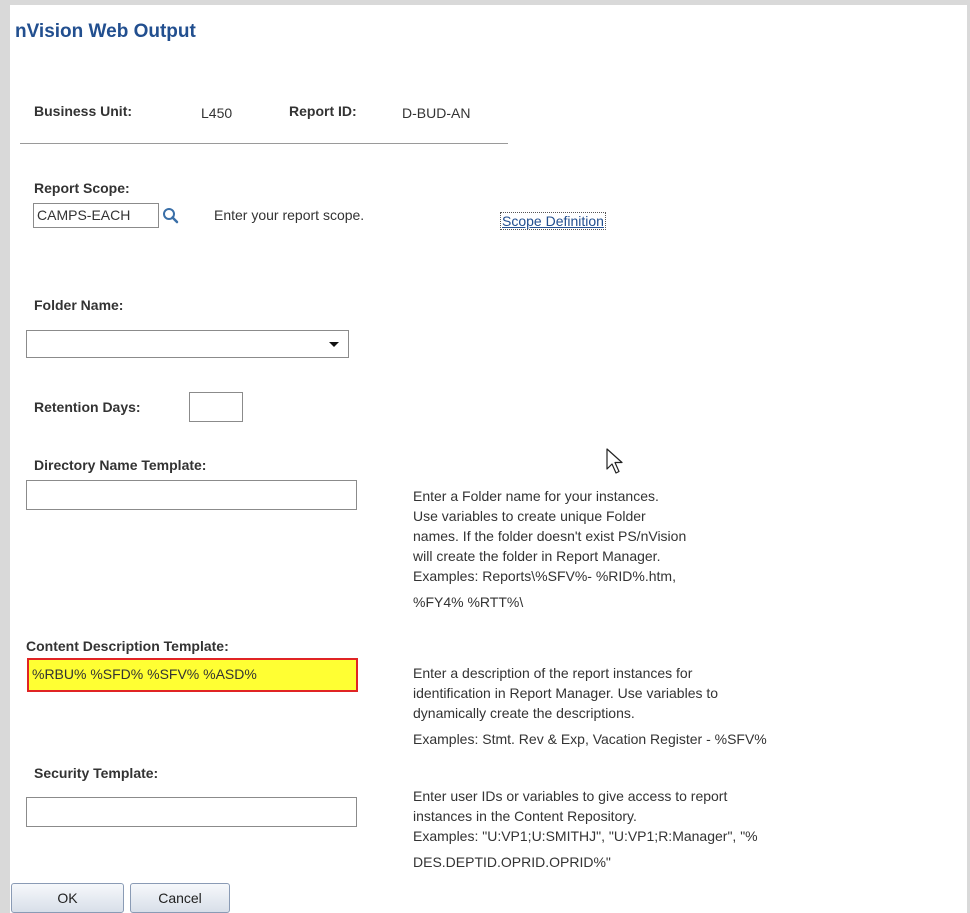  I want to click on report-scope-hint: Enter your report scope., so click(289, 215).